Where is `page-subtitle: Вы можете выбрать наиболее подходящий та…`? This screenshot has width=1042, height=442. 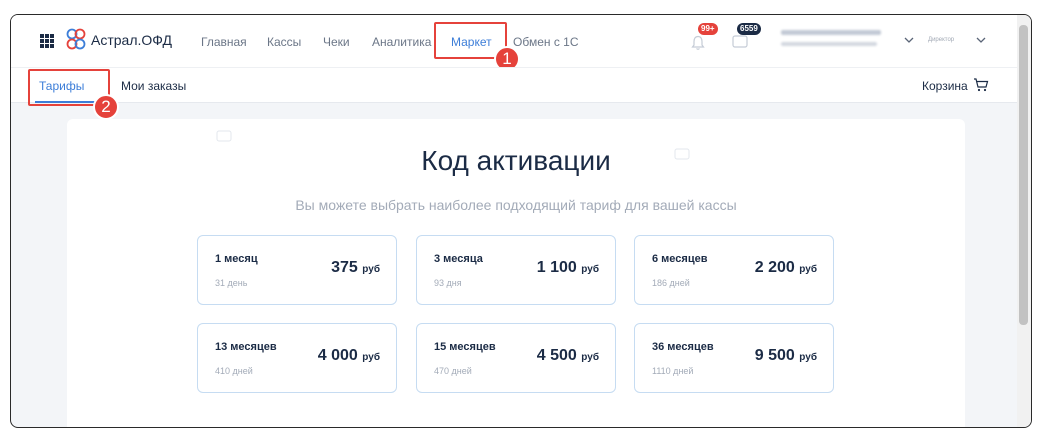 page-subtitle: Вы можете выбрать наиболее подходящий та… is located at coordinates (516, 205).